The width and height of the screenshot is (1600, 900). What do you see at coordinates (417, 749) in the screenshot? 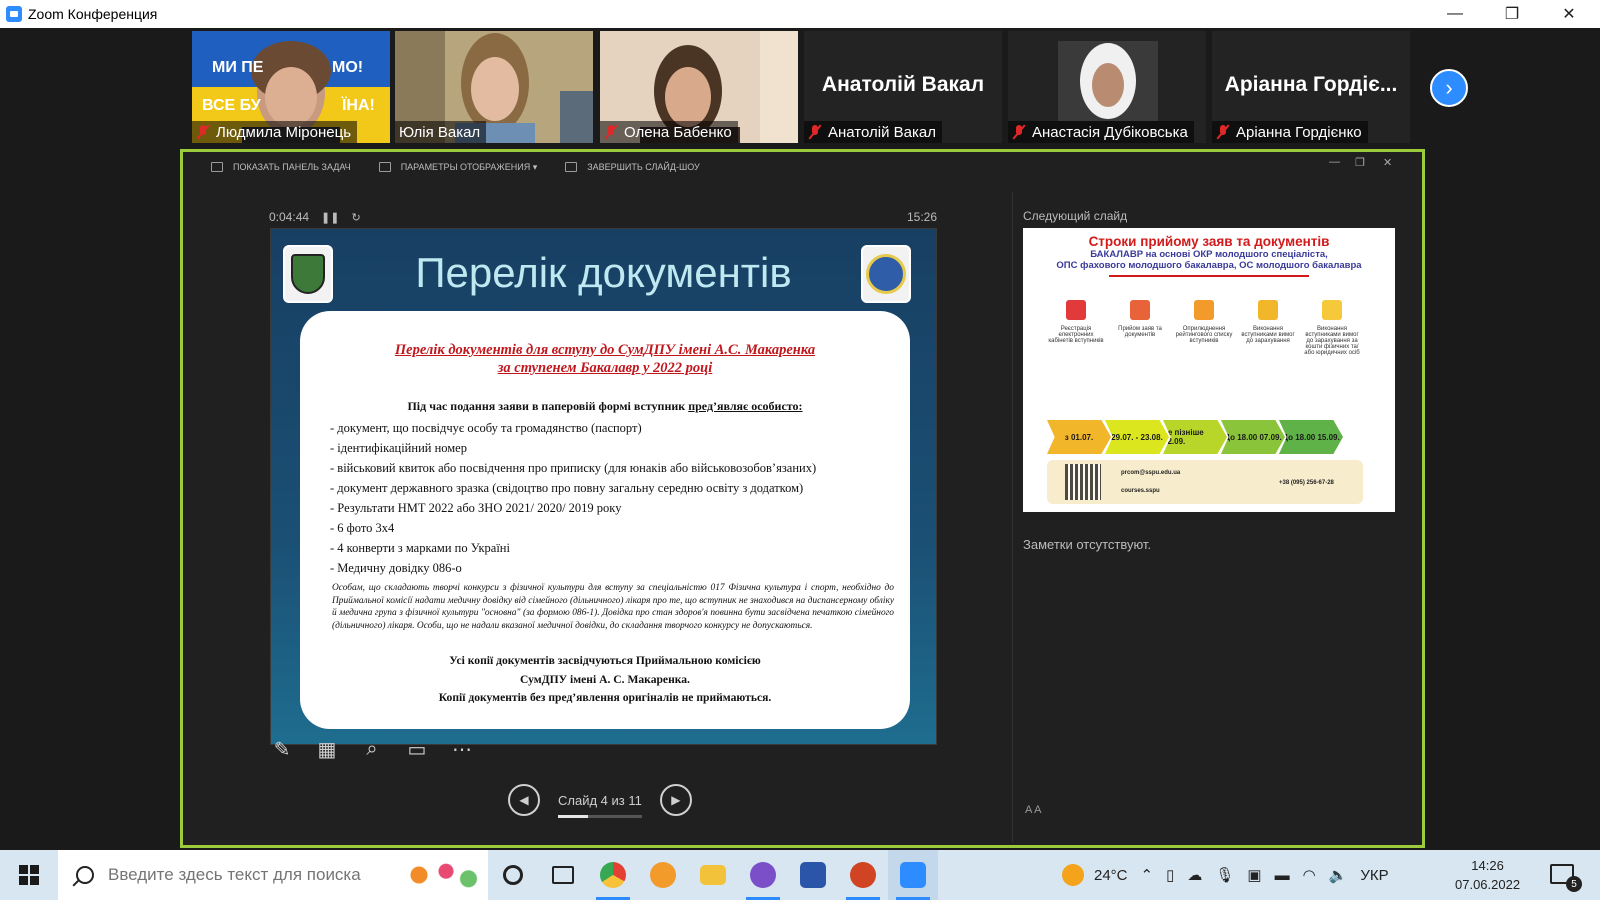
I see `screen-icon: ▭` at bounding box center [417, 749].